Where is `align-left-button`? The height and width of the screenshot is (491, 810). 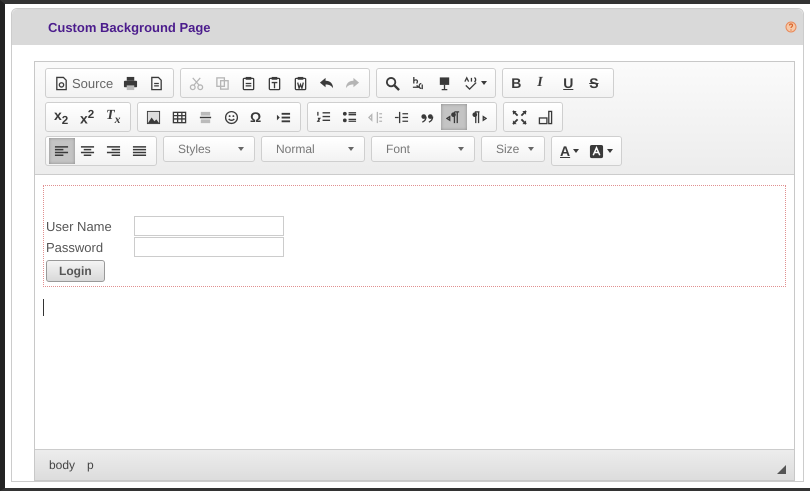
align-left-button is located at coordinates (62, 151).